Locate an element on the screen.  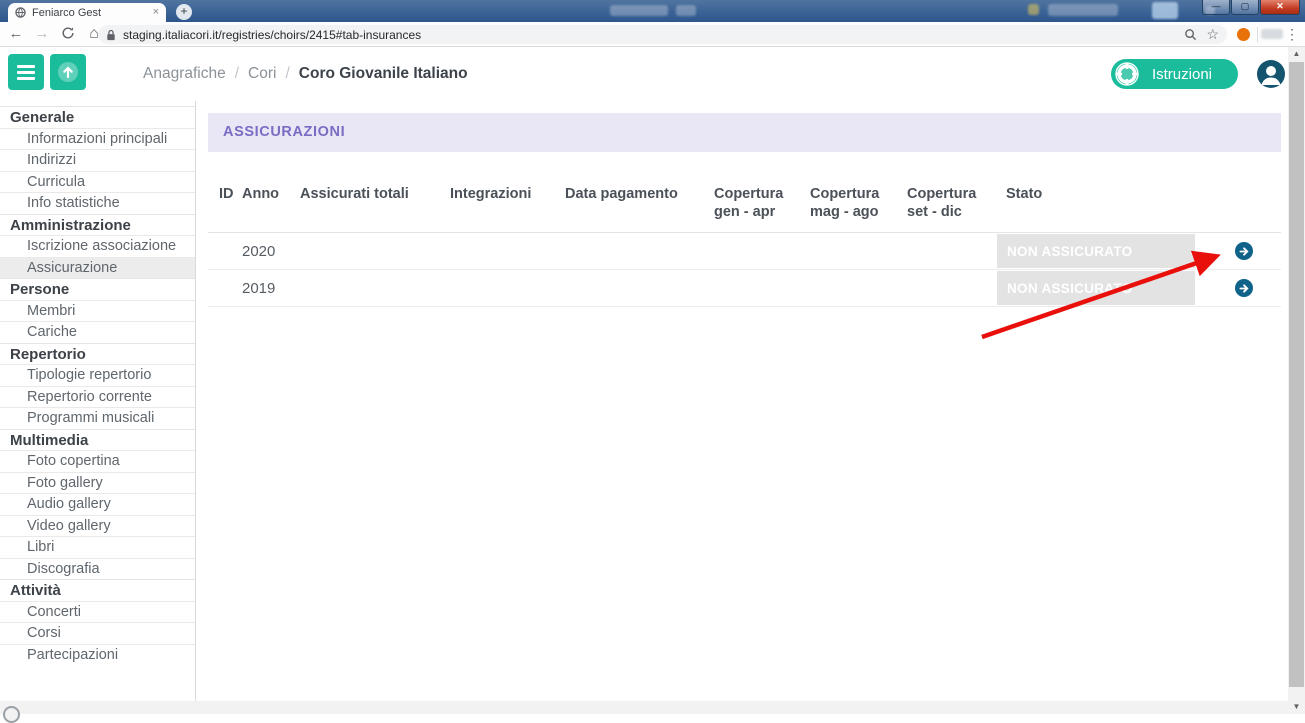
breadcrumb-item-anagrafiche: Anagrafiche is located at coordinates (184, 74).